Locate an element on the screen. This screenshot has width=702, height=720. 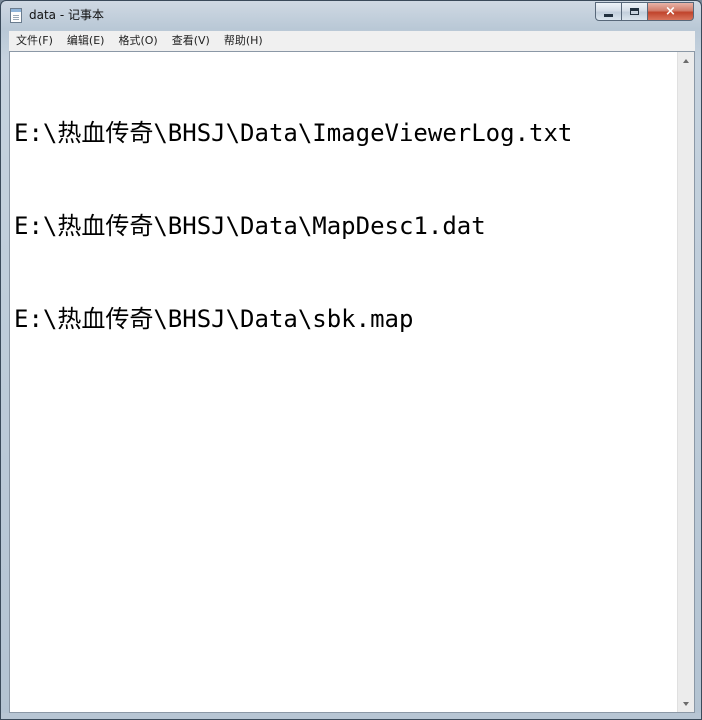
window-title: data - 记事本 is located at coordinates (66, 15).